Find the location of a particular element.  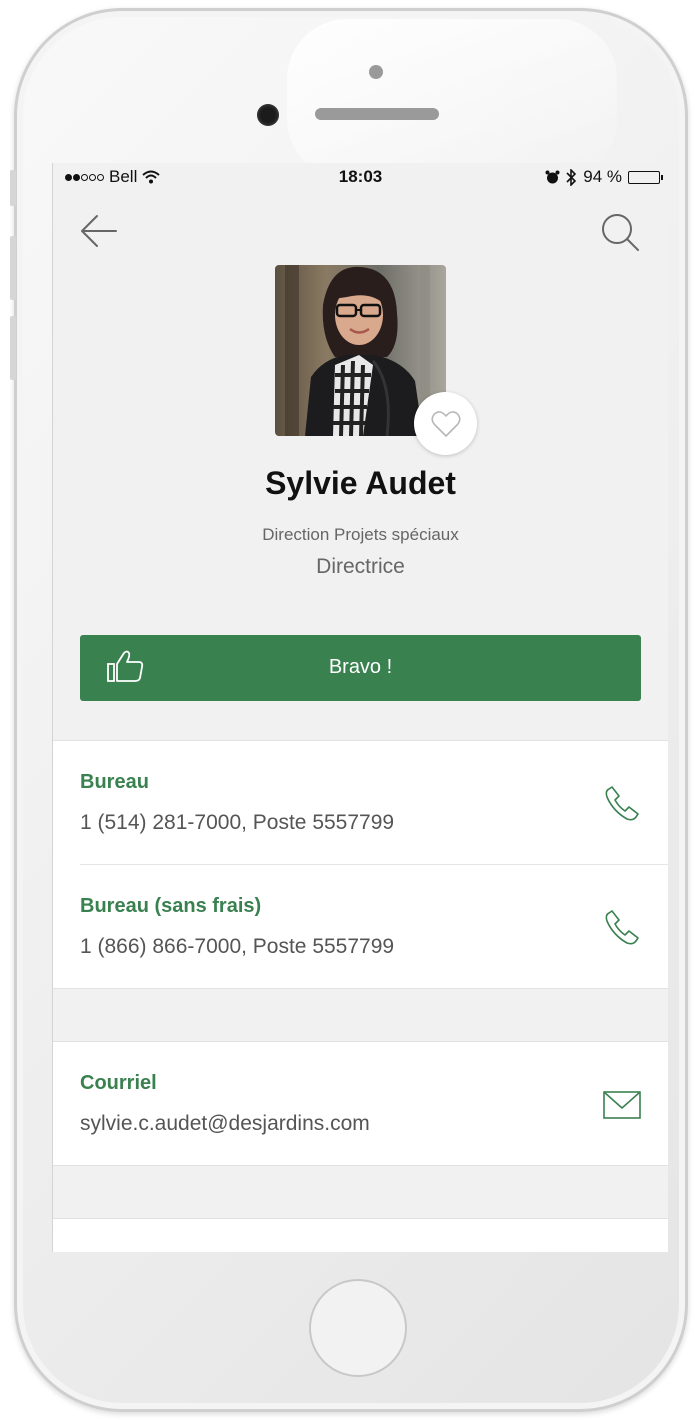

mute-switch is located at coordinates (13, 188).